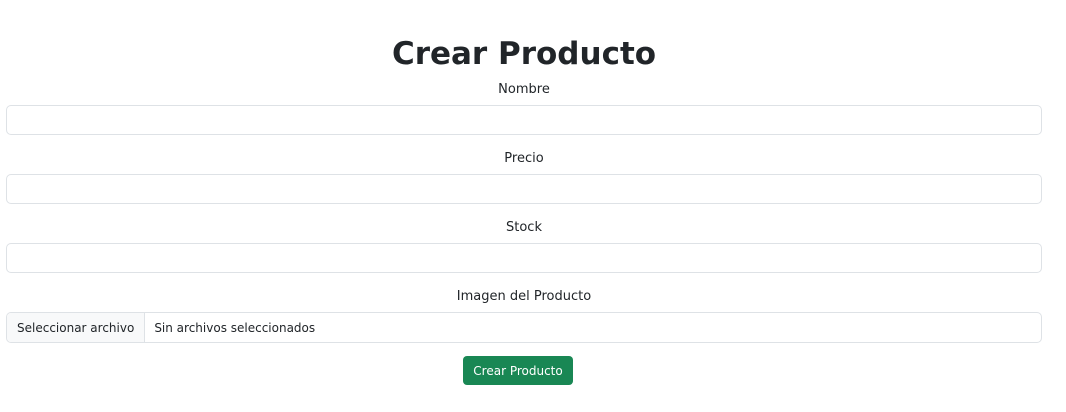 This screenshot has height=412, width=1066. I want to click on create-product-button: Crear Producto, so click(518, 370).